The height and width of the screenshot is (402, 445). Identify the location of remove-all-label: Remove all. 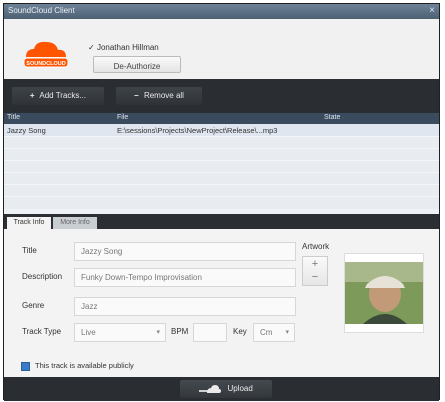
(163, 95).